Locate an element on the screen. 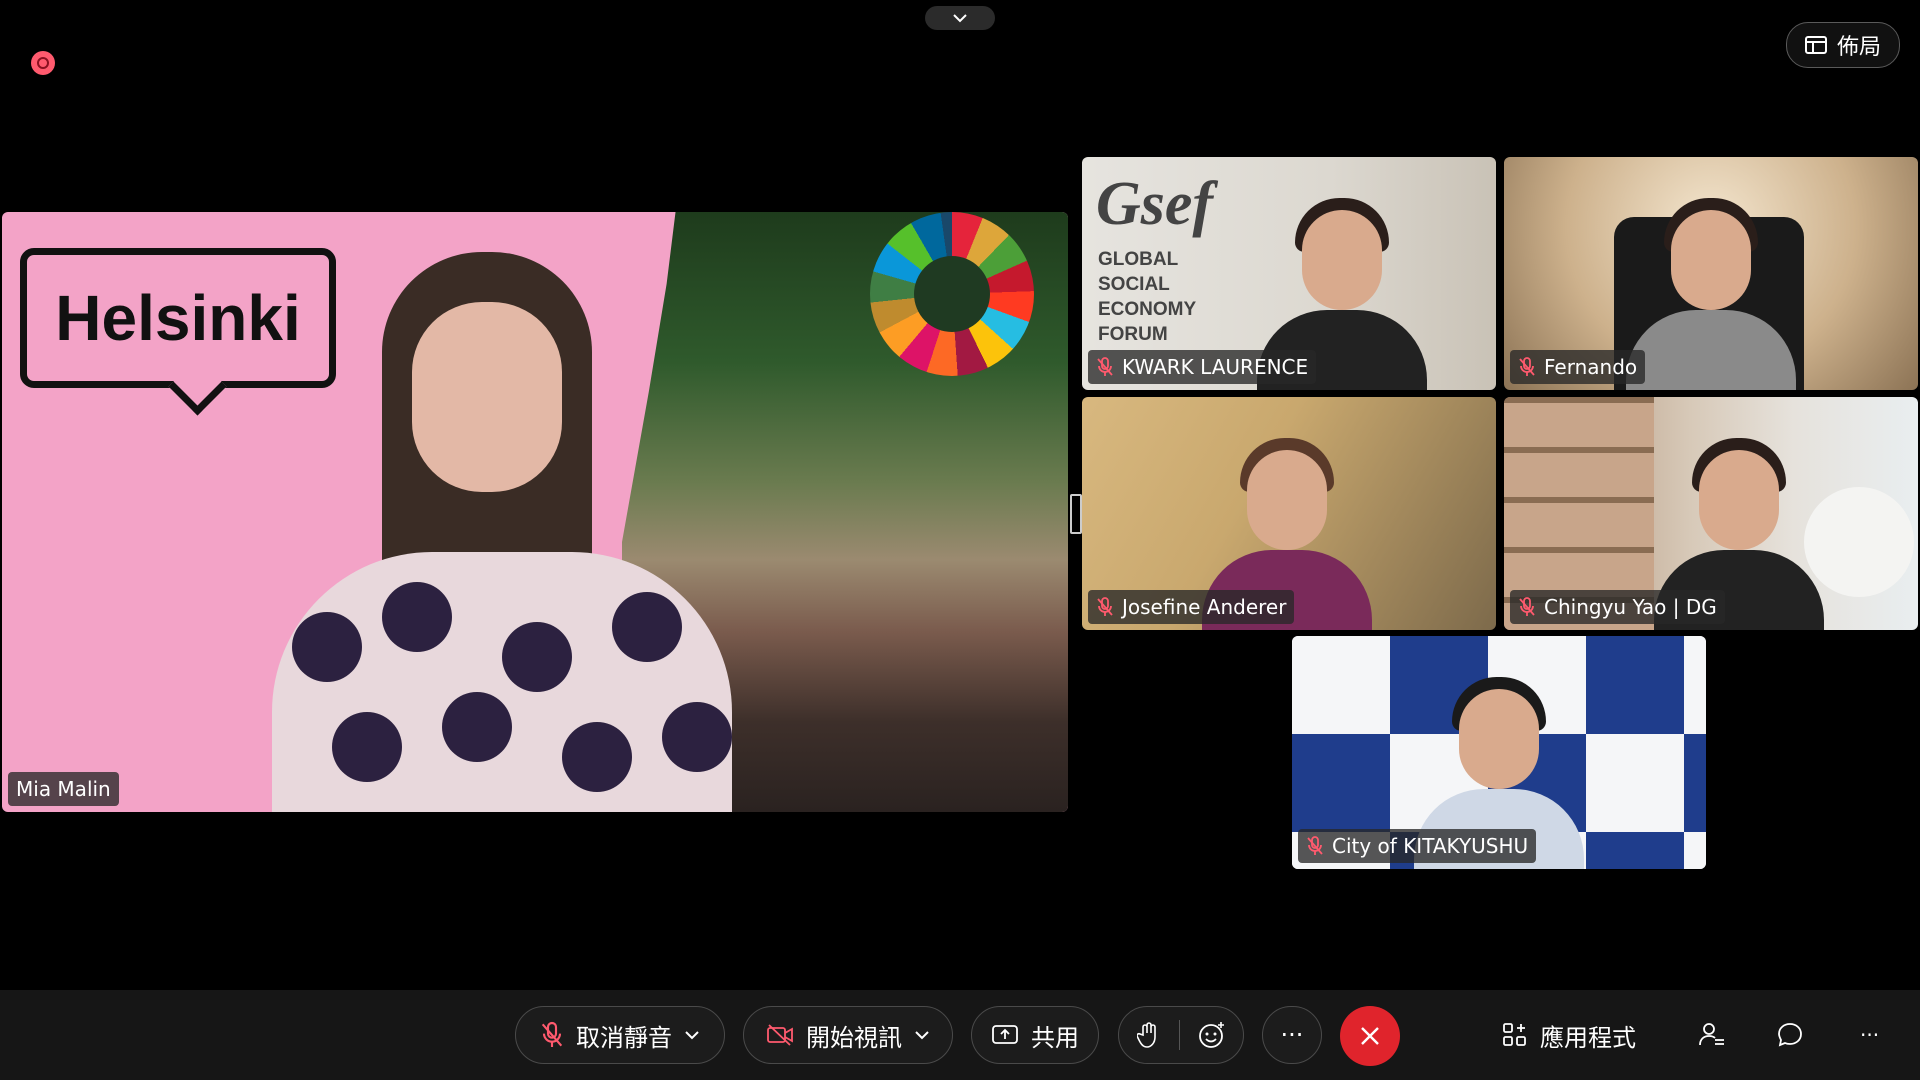 This screenshot has width=1920, height=1080. overflow-menu-button: ··· is located at coordinates (1869, 1035).